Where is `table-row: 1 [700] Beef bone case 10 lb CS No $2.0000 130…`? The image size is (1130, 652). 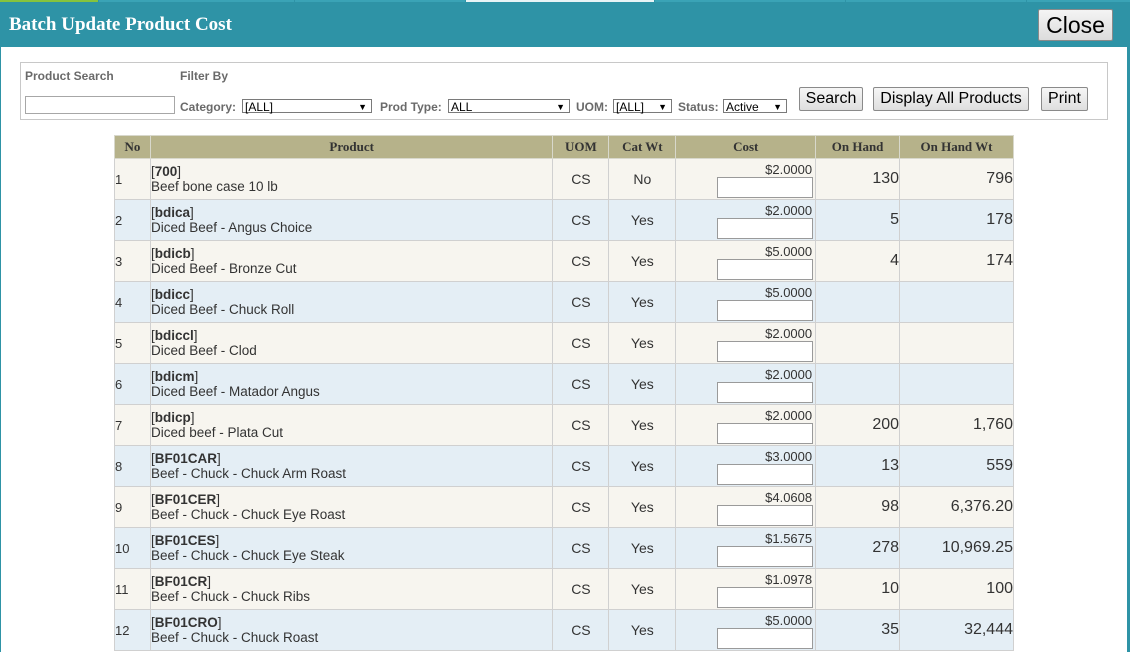
table-row: 1 [700] Beef bone case 10 lb CS No $2.0000 130… is located at coordinates (564, 179).